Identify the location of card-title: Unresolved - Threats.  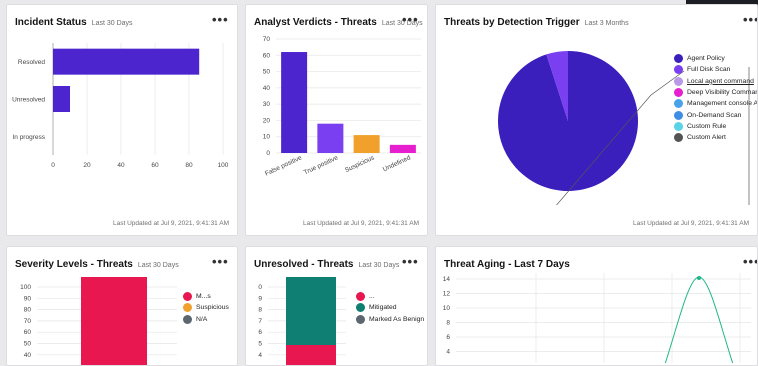
(304, 264).